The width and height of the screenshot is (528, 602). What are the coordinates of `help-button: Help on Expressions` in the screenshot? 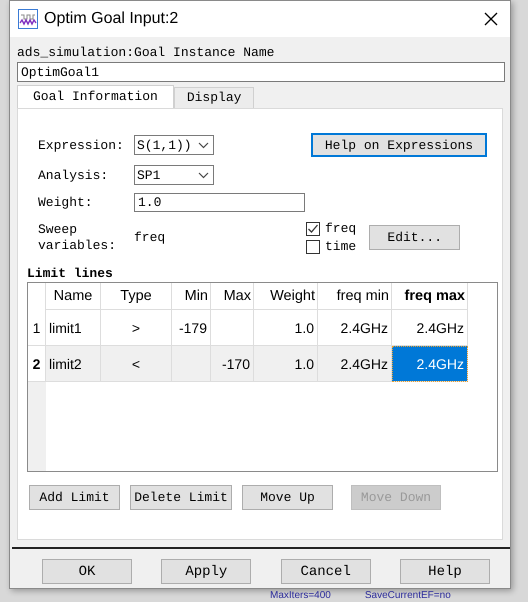 It's located at (399, 145).